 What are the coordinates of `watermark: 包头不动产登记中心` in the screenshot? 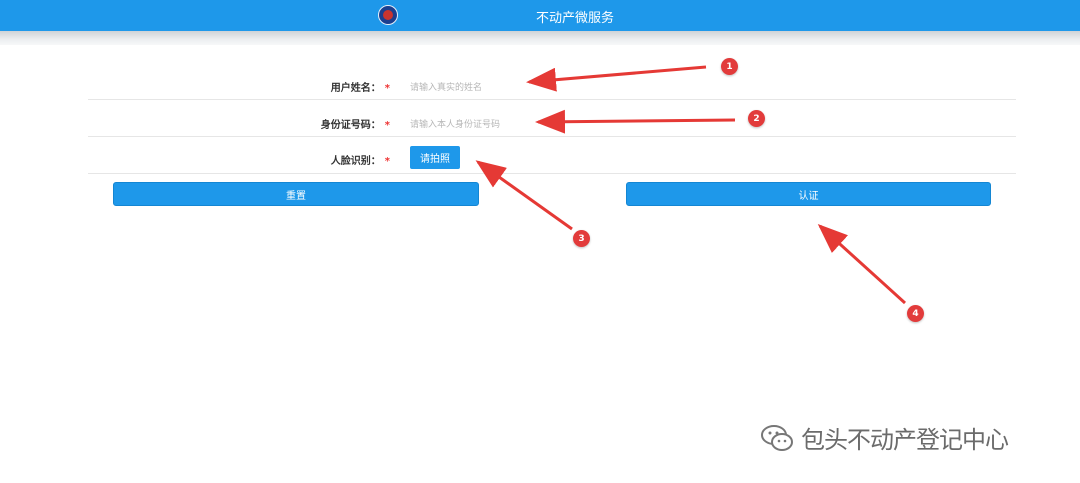 It's located at (884, 437).